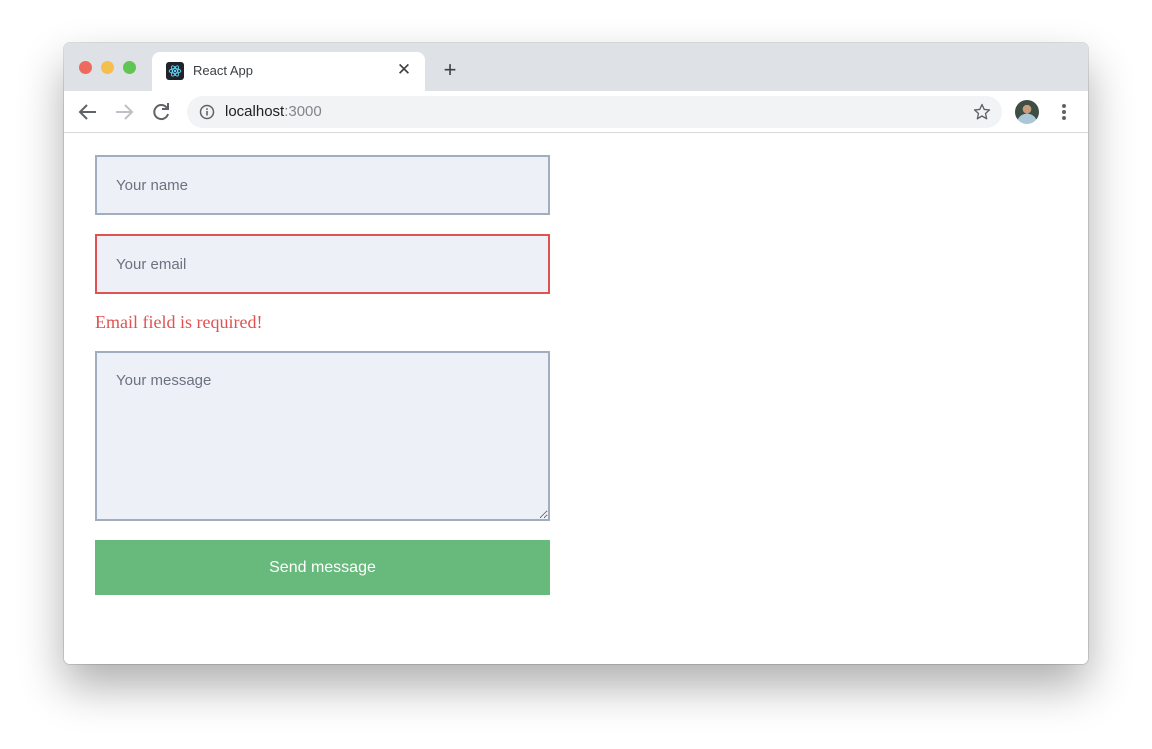 Image resolution: width=1152 pixels, height=749 pixels. I want to click on close-icon: ✕, so click(404, 70).